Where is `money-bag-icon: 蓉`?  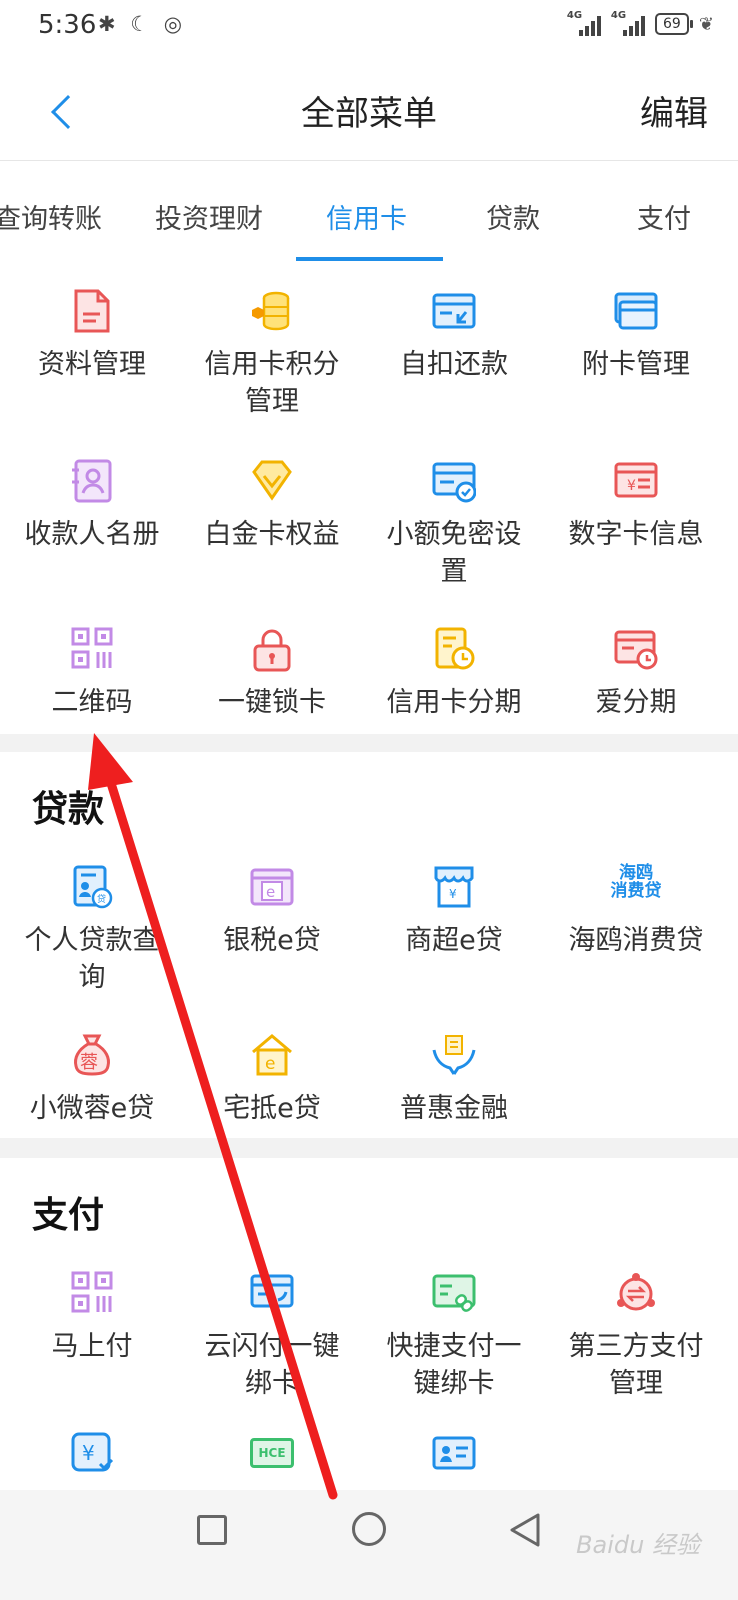
money-bag-icon: 蓉 is located at coordinates (92, 1055).